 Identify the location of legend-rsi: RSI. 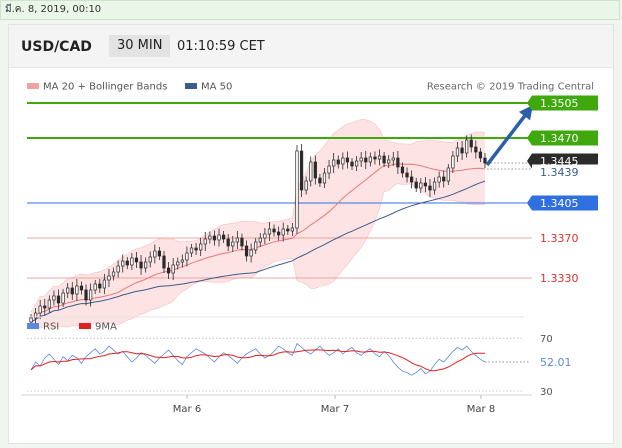
(51, 327).